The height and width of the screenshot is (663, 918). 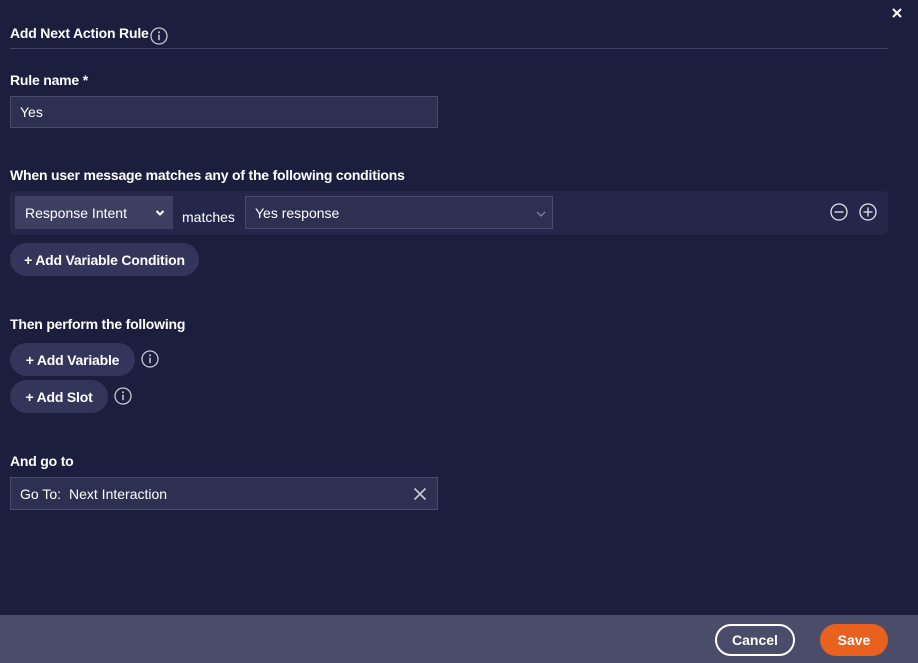 What do you see at coordinates (42, 461) in the screenshot?
I see `goto-label: And go to` at bounding box center [42, 461].